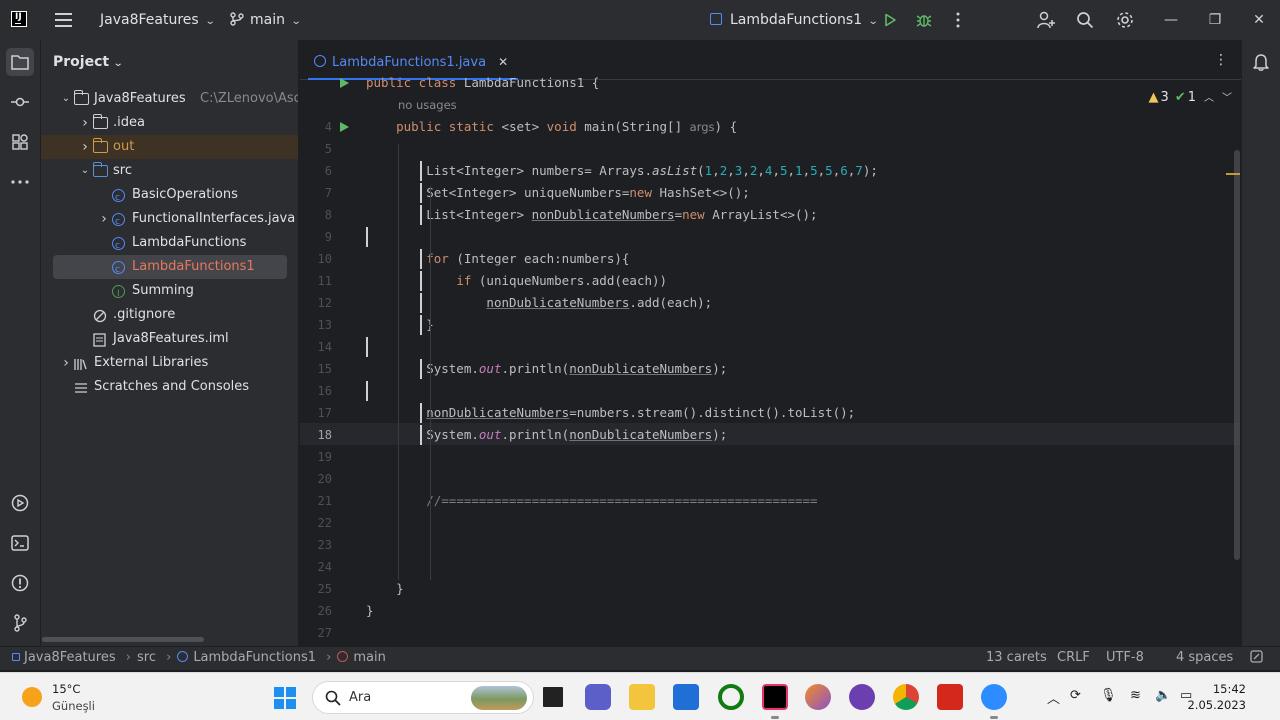 The height and width of the screenshot is (720, 1280). Describe the element at coordinates (316, 435) in the screenshot. I see `line-number: 18` at that location.